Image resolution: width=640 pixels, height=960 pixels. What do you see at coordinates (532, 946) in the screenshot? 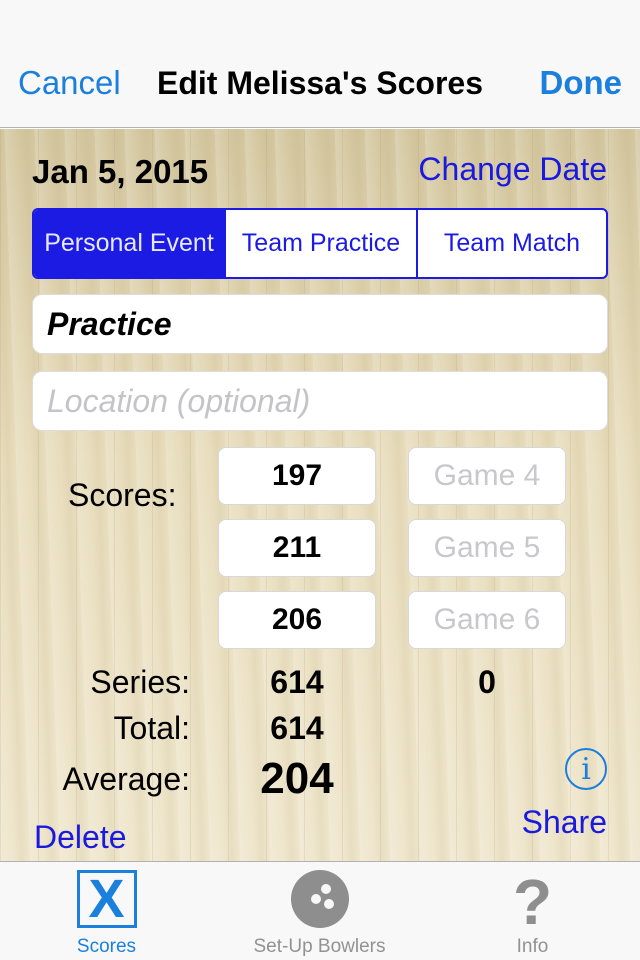
I see `tab-info-label: Info` at bounding box center [532, 946].